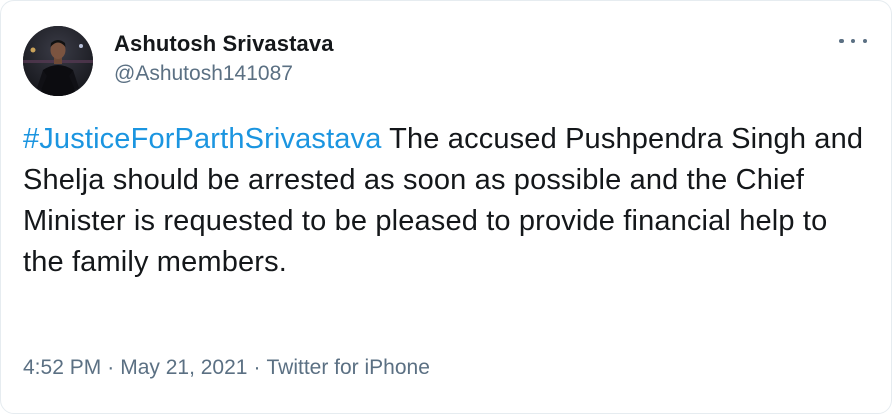  What do you see at coordinates (202, 139) in the screenshot?
I see `hashtag-link: #JusticeForParthSrivastava` at bounding box center [202, 139].